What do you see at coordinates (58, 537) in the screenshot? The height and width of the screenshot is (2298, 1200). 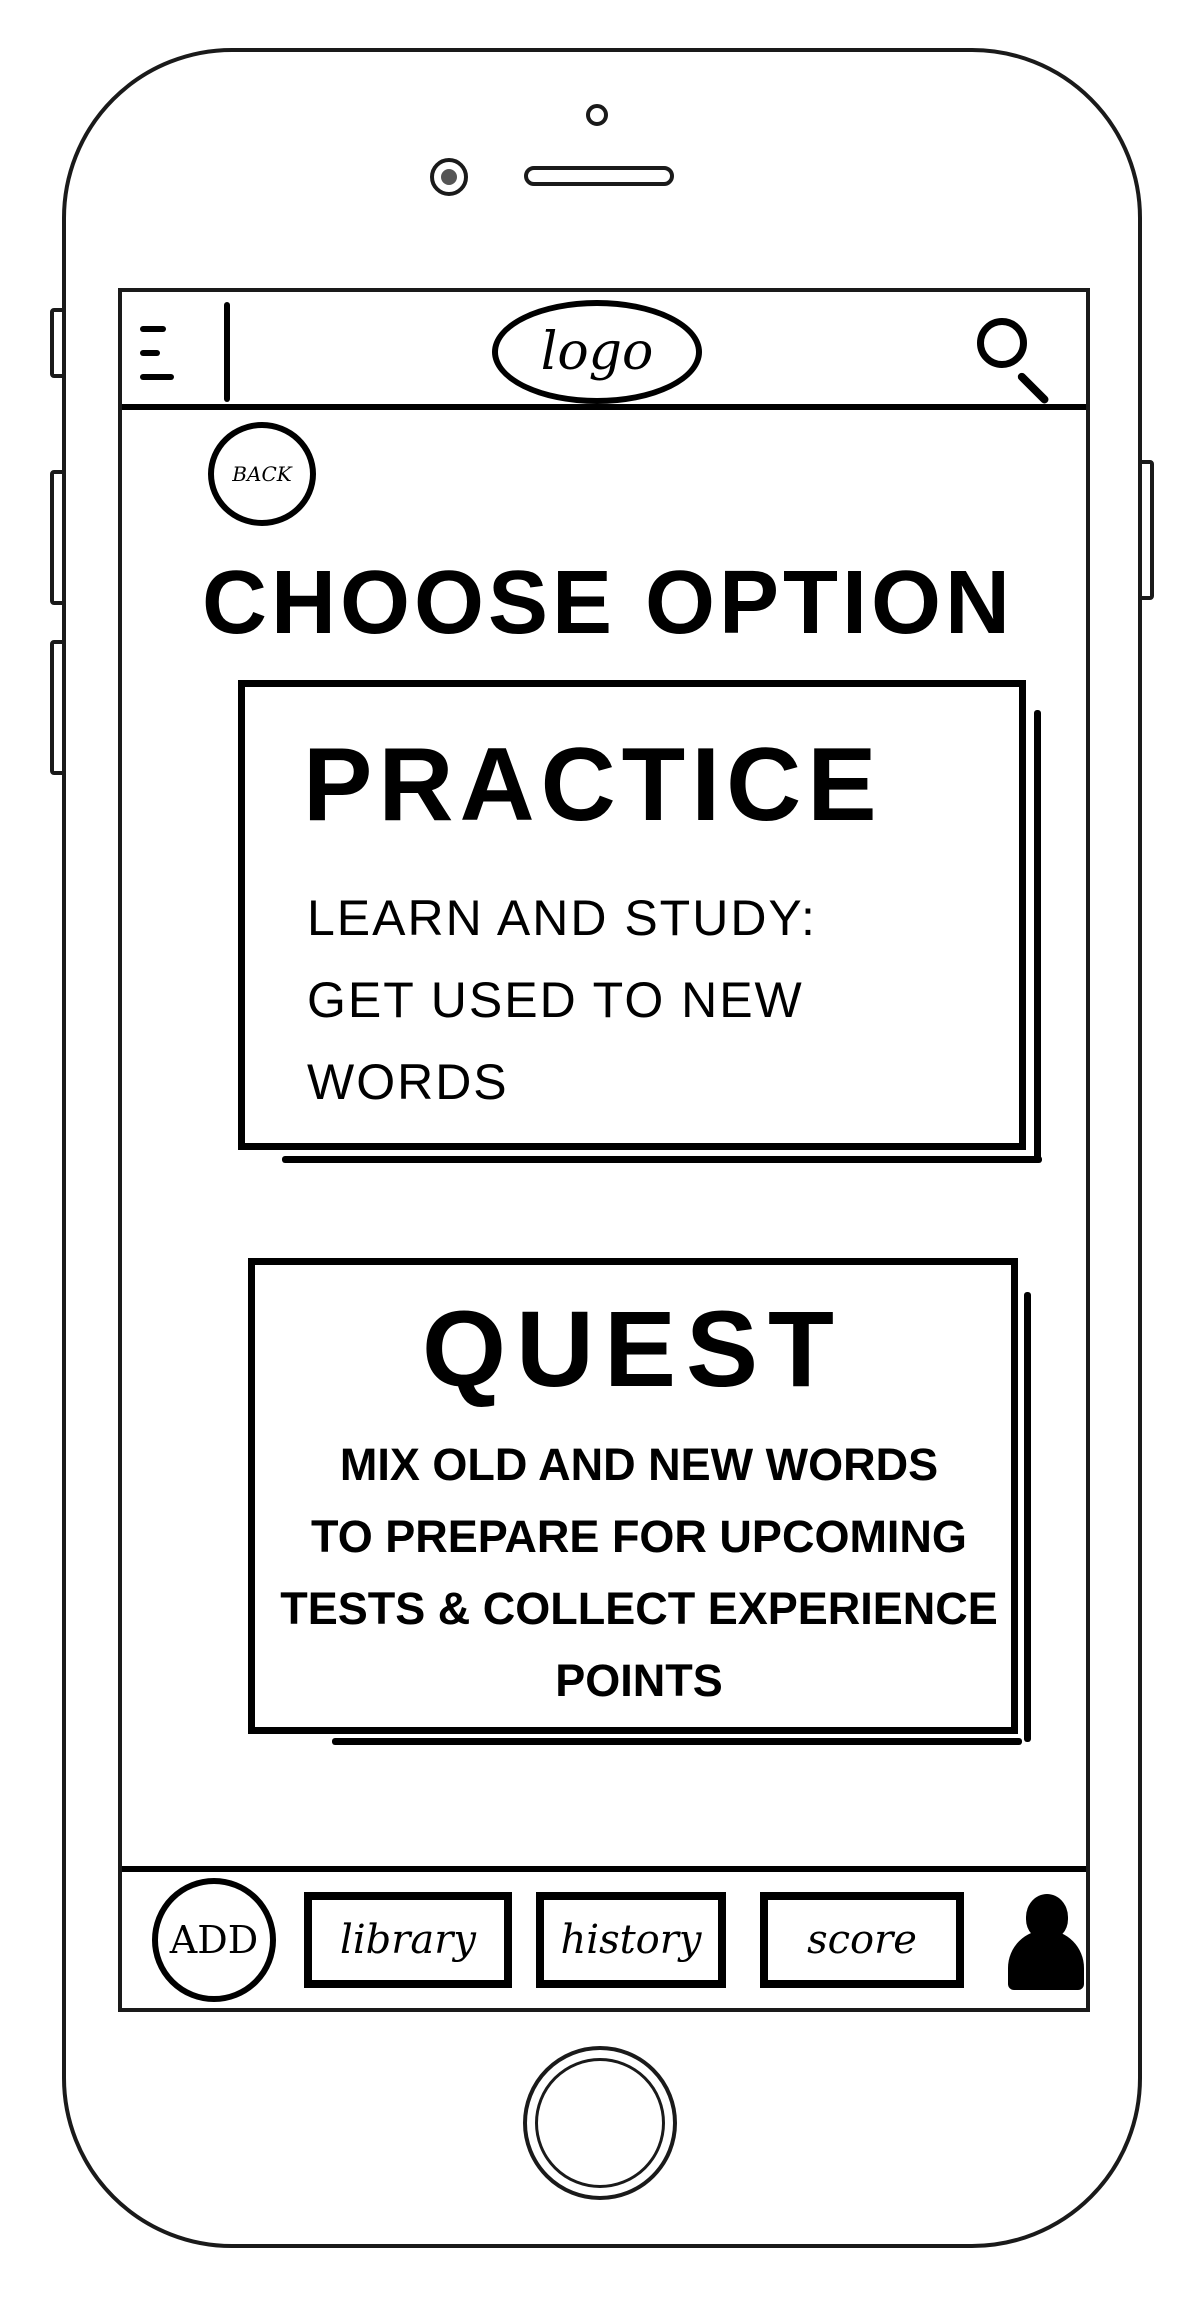 I see `volume-up-button` at bounding box center [58, 537].